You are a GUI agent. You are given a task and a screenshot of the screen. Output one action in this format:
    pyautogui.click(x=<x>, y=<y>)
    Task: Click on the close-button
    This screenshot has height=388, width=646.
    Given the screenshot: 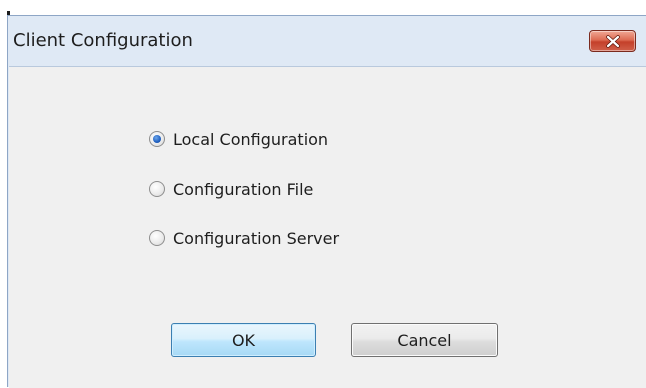 What is the action you would take?
    pyautogui.click(x=612, y=41)
    